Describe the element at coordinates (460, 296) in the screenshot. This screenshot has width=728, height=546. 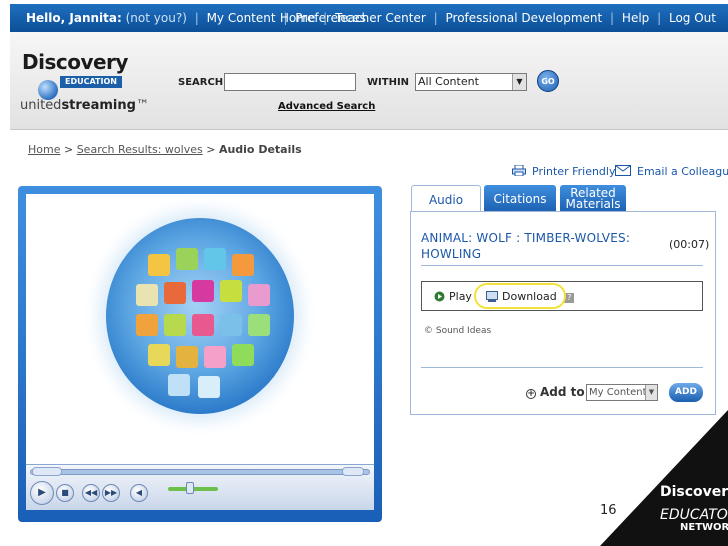
I see `play-label: Play` at that location.